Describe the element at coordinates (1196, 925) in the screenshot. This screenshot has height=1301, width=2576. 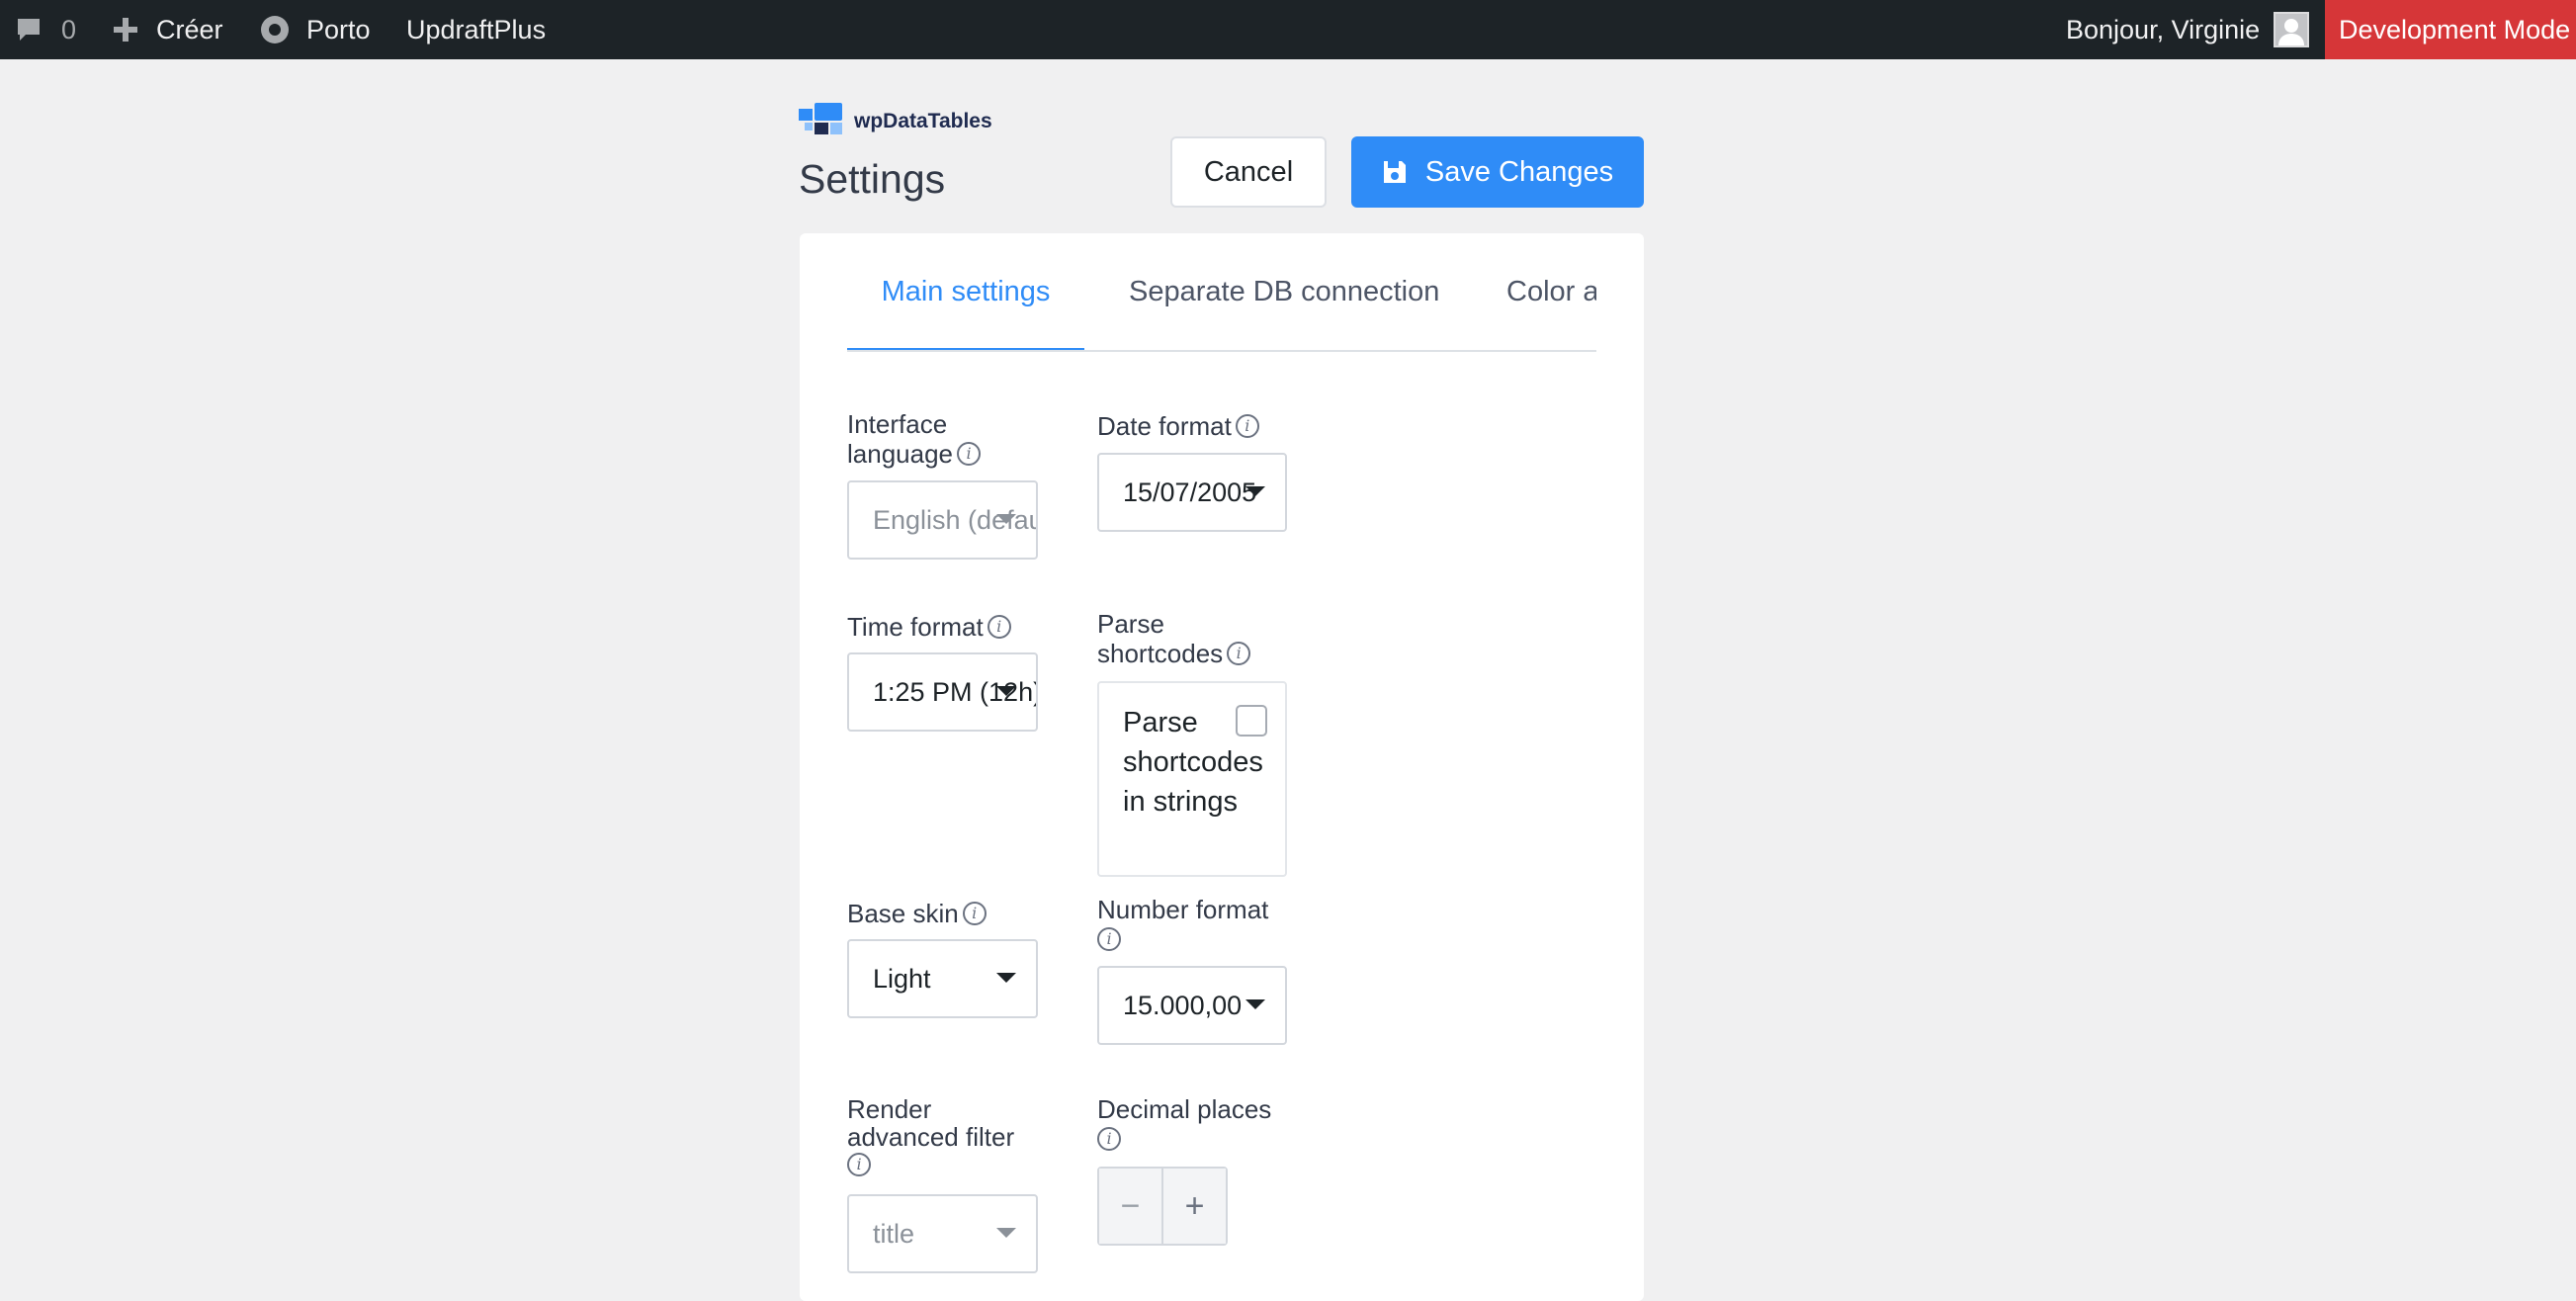
I see `number-format-label: Number format i` at that location.